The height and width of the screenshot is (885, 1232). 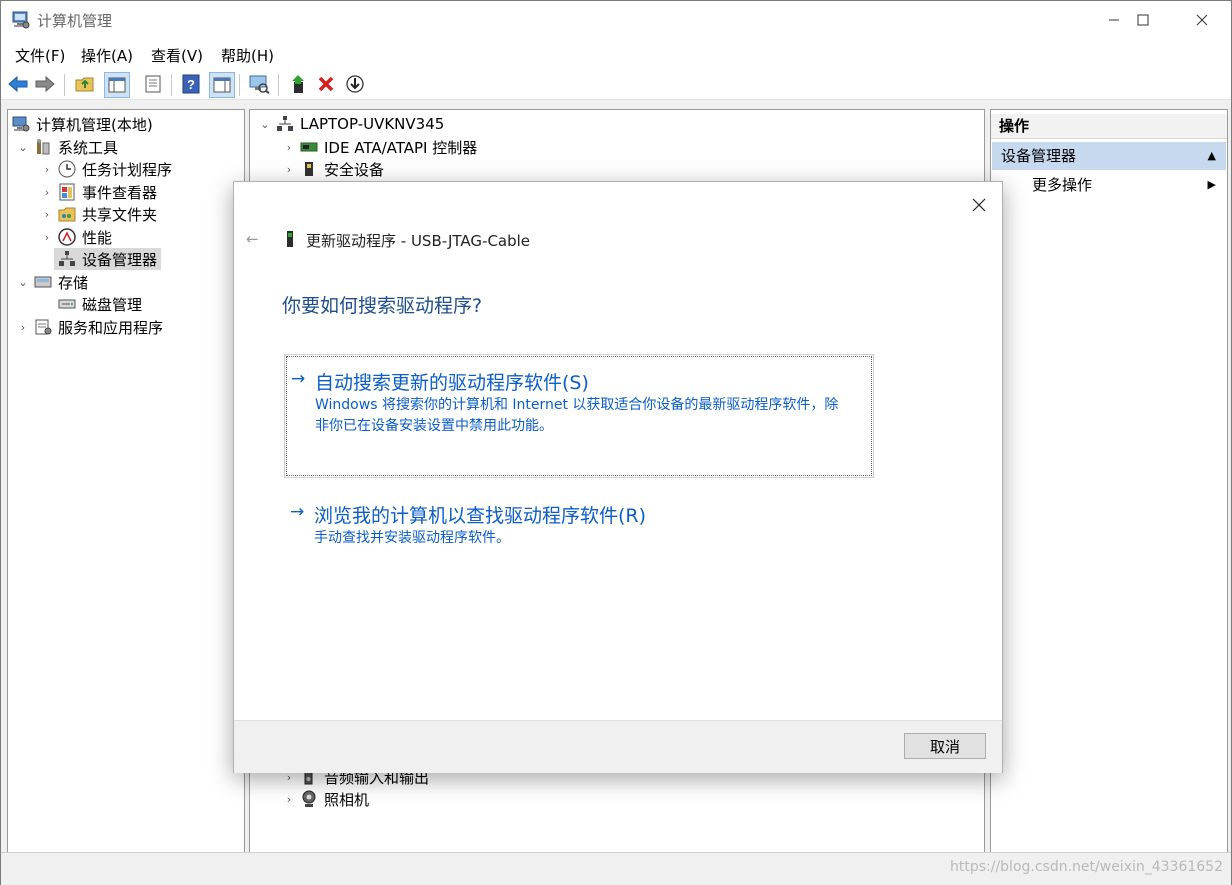 I want to click on performance-icon, so click(x=67, y=237).